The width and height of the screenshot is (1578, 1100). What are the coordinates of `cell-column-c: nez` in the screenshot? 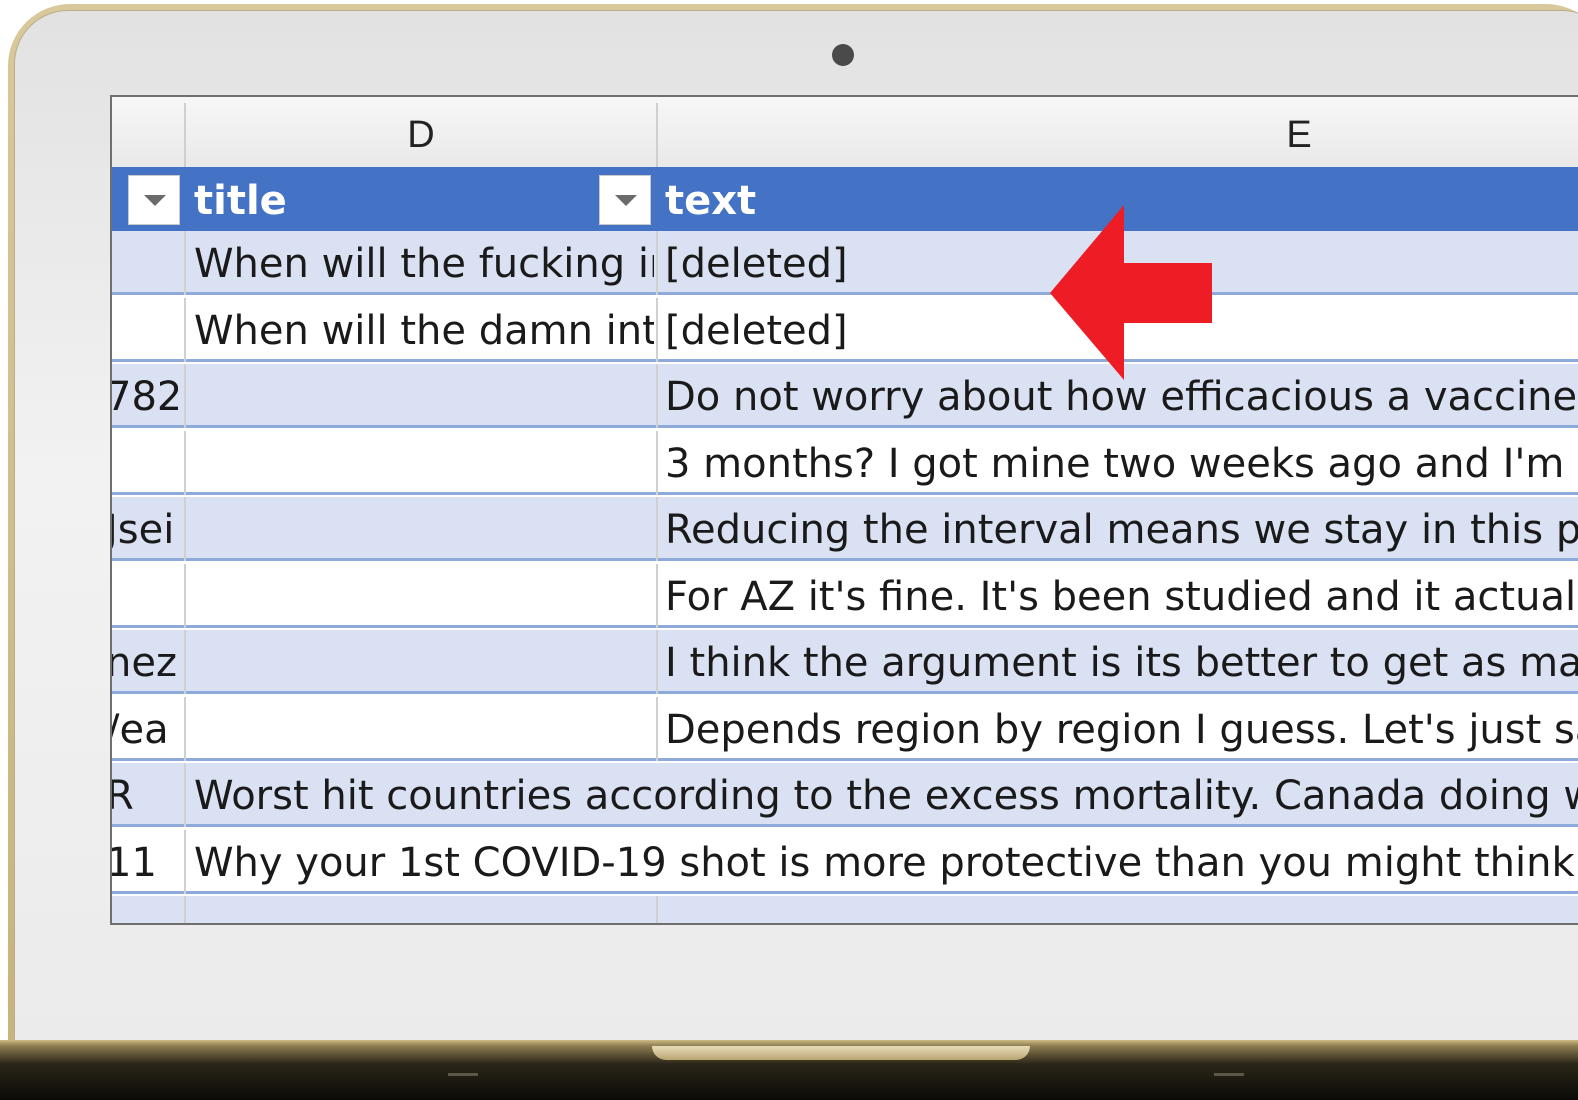 It's located at (145, 662).